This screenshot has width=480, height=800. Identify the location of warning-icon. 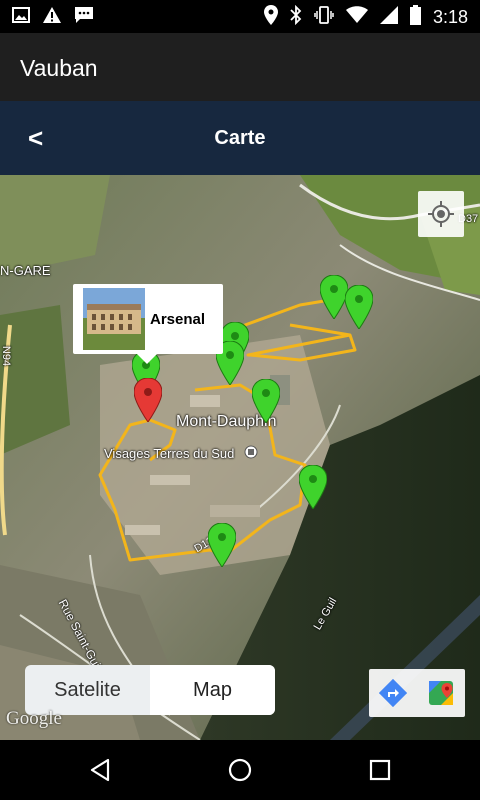
(52, 17).